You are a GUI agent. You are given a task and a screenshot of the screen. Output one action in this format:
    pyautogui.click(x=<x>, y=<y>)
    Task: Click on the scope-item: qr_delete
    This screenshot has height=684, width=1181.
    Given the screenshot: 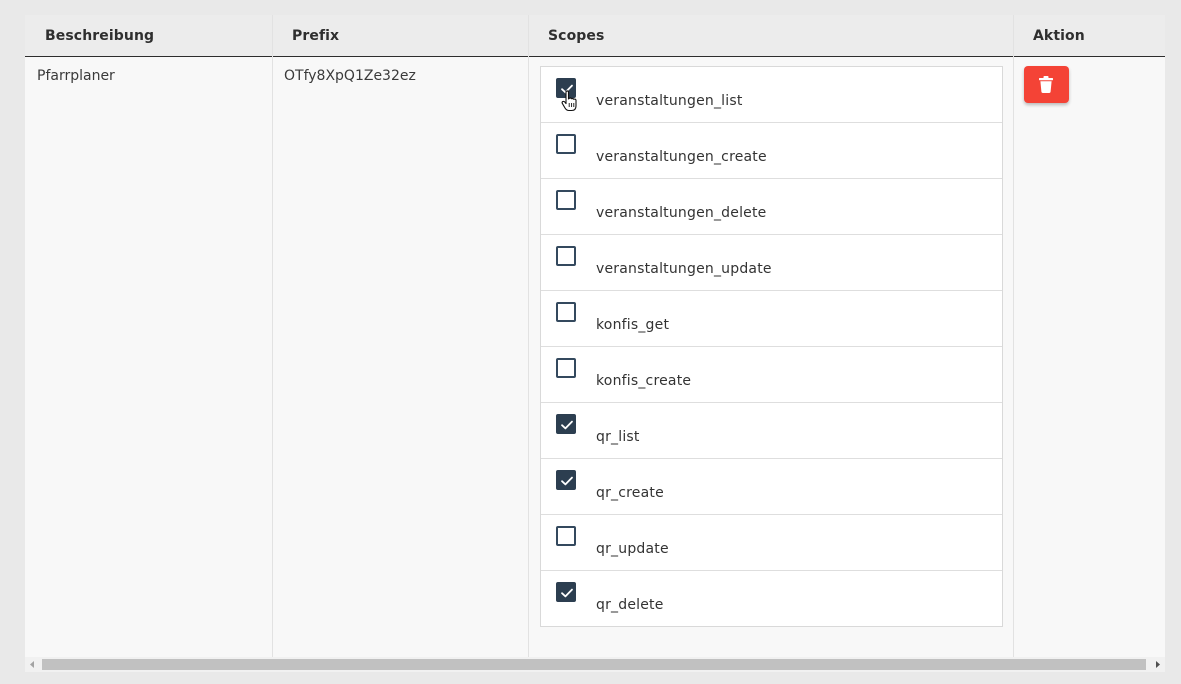 What is the action you would take?
    pyautogui.click(x=771, y=599)
    